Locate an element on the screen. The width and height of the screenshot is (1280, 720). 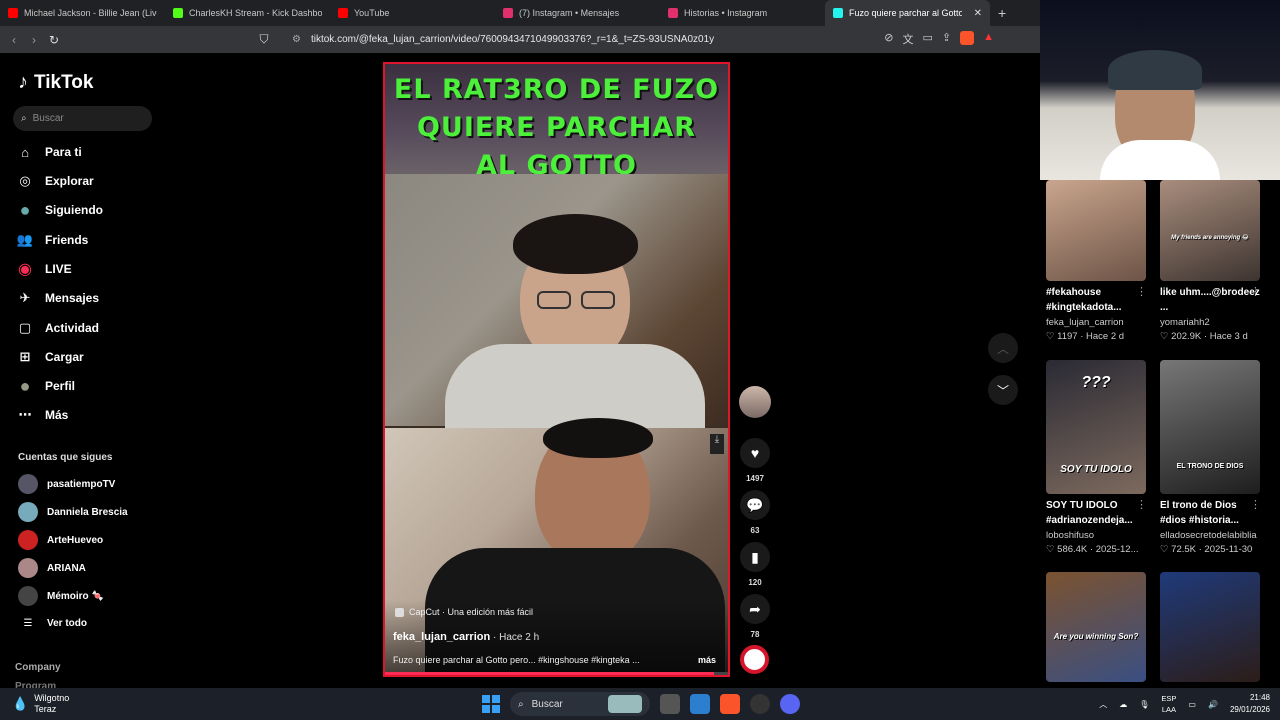
company-link: Company is located at coordinates (38, 667).